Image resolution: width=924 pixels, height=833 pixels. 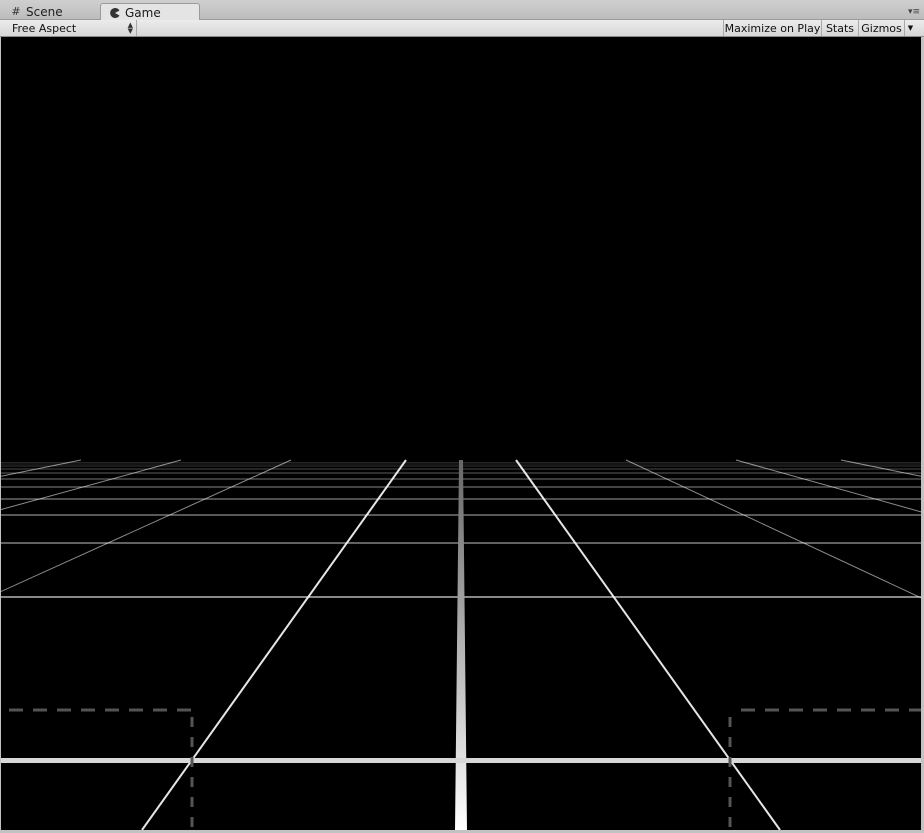 I want to click on aspect-dropdown: Free Aspect ▲ ▼, so click(x=71, y=28).